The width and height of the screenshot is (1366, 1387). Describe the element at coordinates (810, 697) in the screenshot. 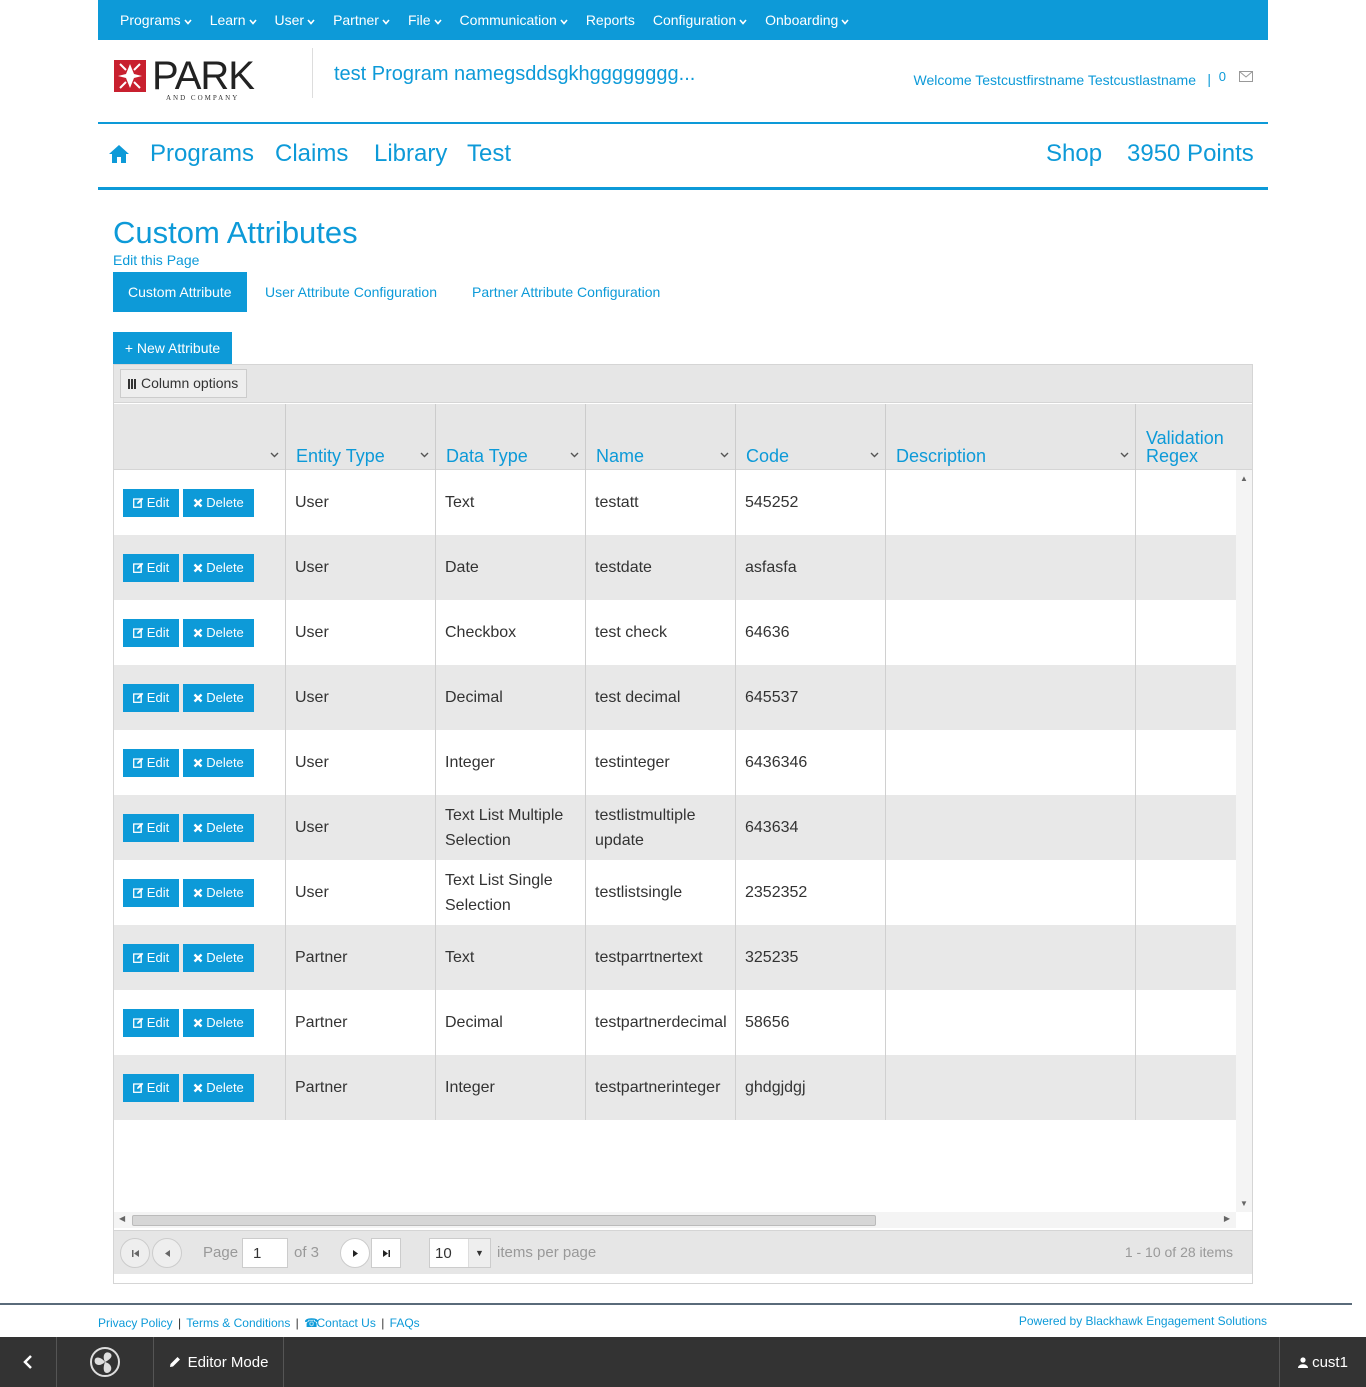

I see `cell-code: 645537` at that location.